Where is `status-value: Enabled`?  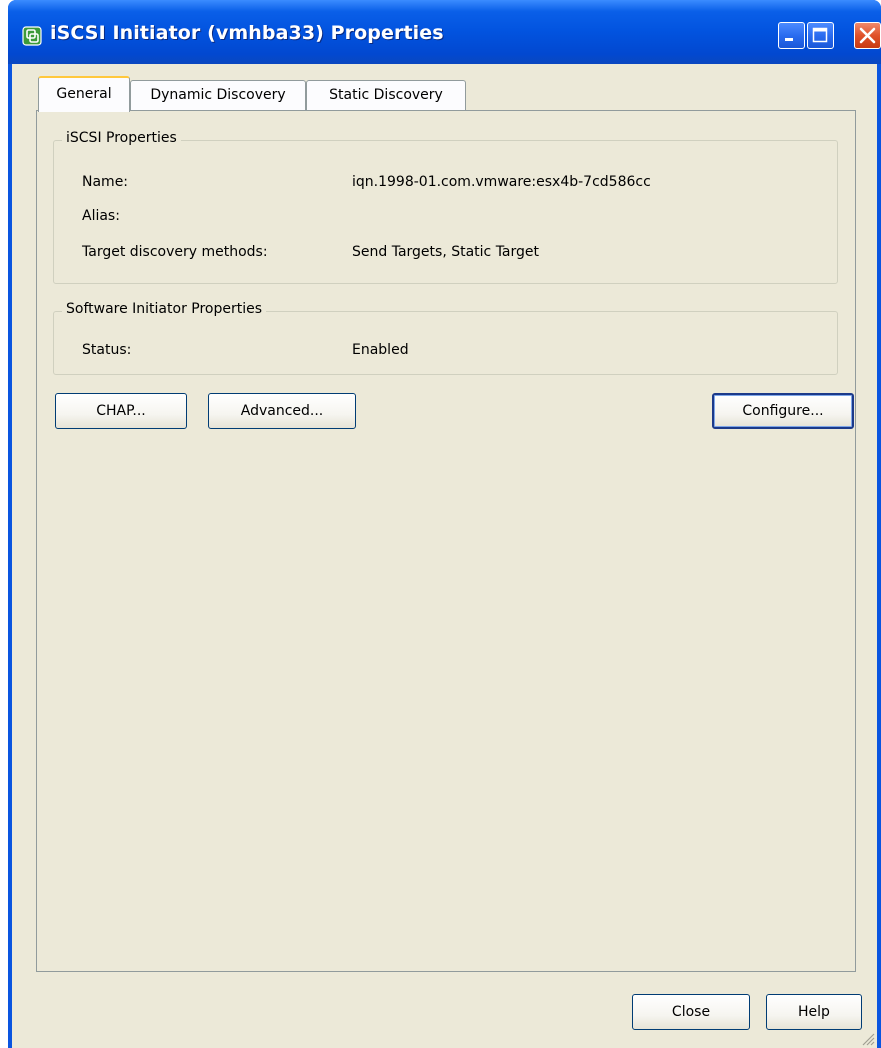
status-value: Enabled is located at coordinates (380, 350).